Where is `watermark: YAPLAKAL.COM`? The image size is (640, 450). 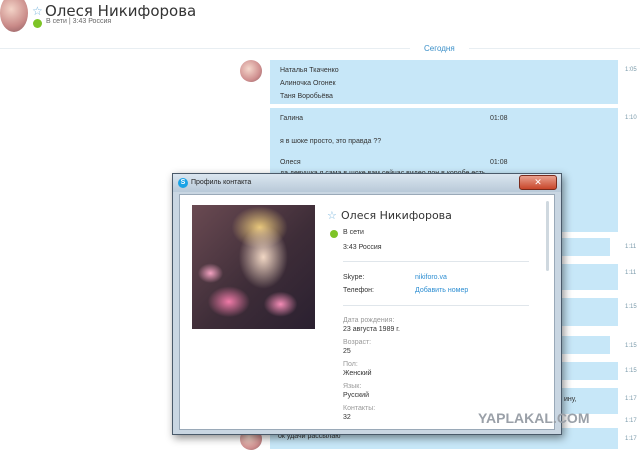
watermark: YAPLAKAL.COM is located at coordinates (534, 418).